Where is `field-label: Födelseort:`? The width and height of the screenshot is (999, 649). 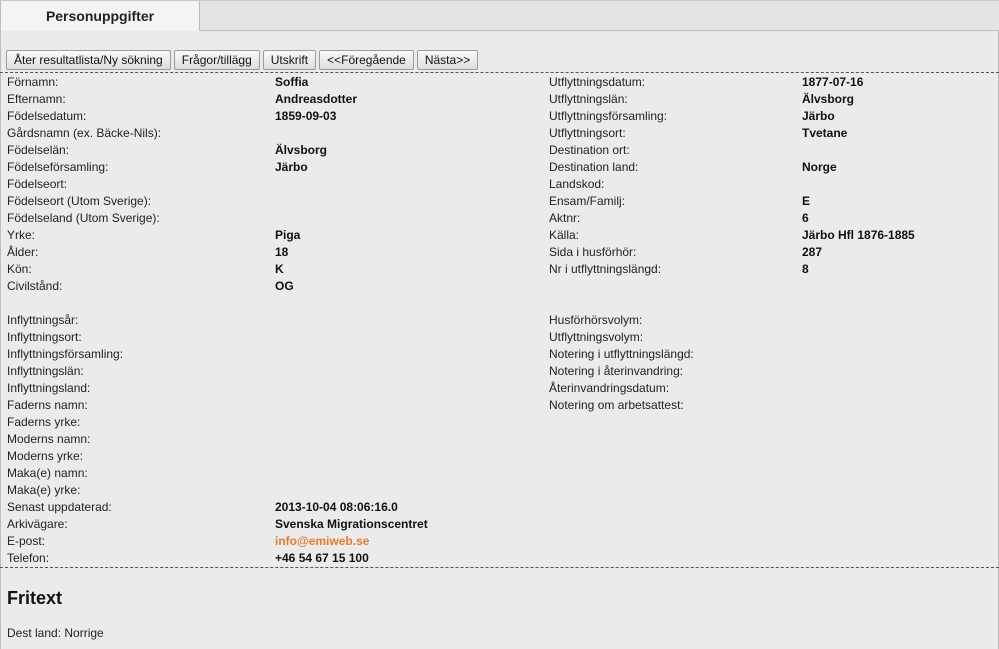 field-label: Födelseort: is located at coordinates (37, 184).